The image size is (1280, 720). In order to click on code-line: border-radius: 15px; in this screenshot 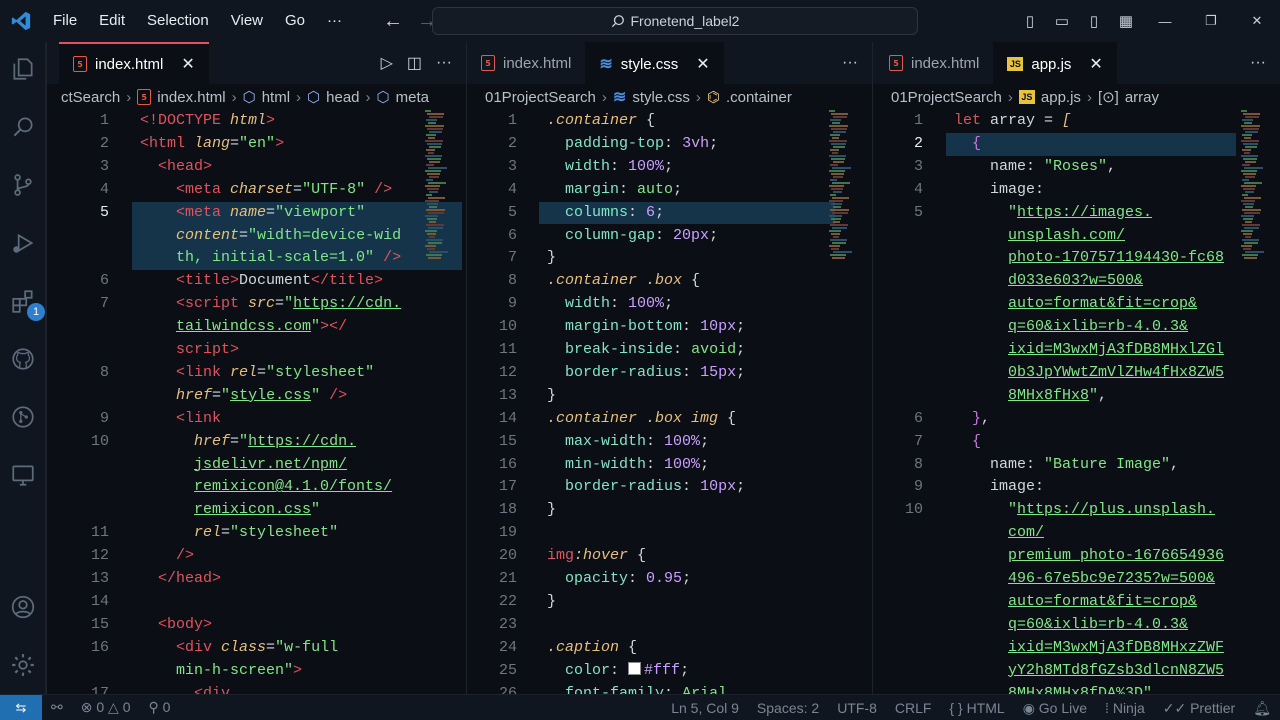, I will do `click(655, 372)`.